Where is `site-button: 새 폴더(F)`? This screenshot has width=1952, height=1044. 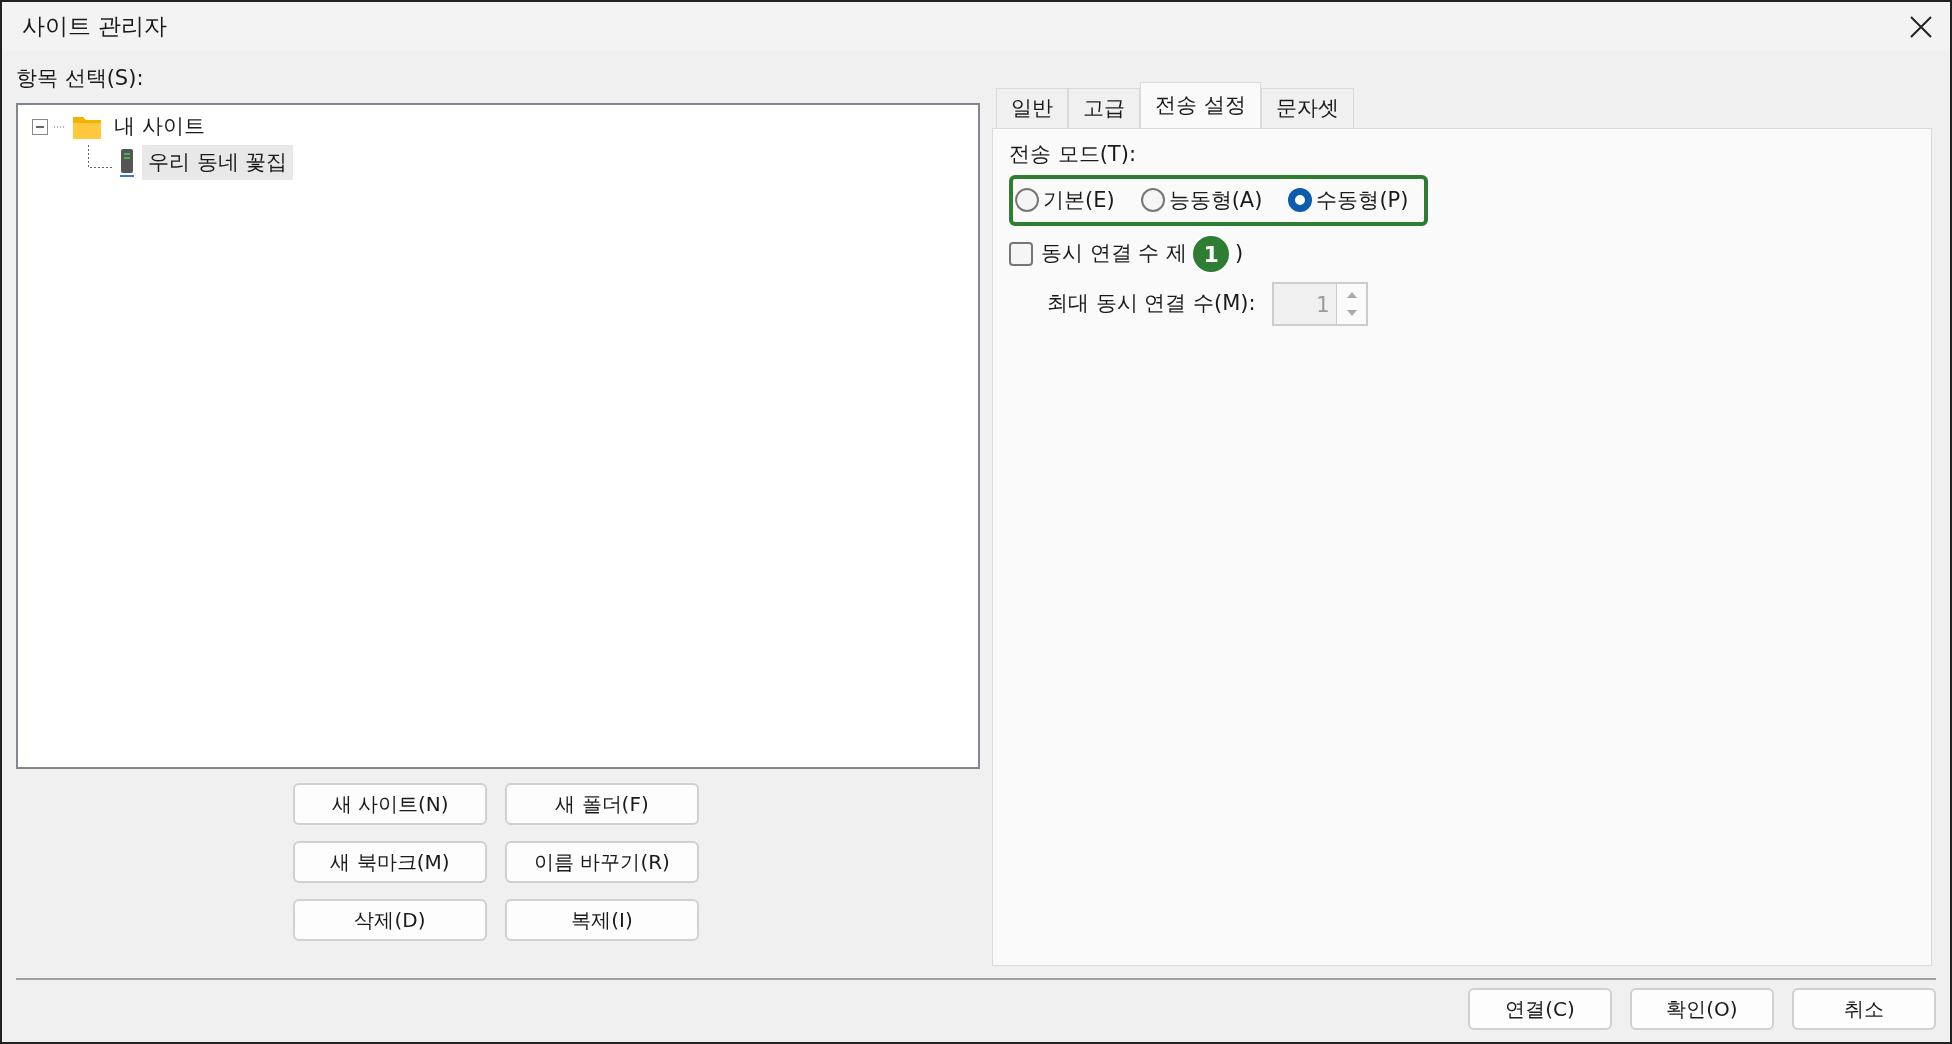 site-button: 새 폴더(F) is located at coordinates (602, 803).